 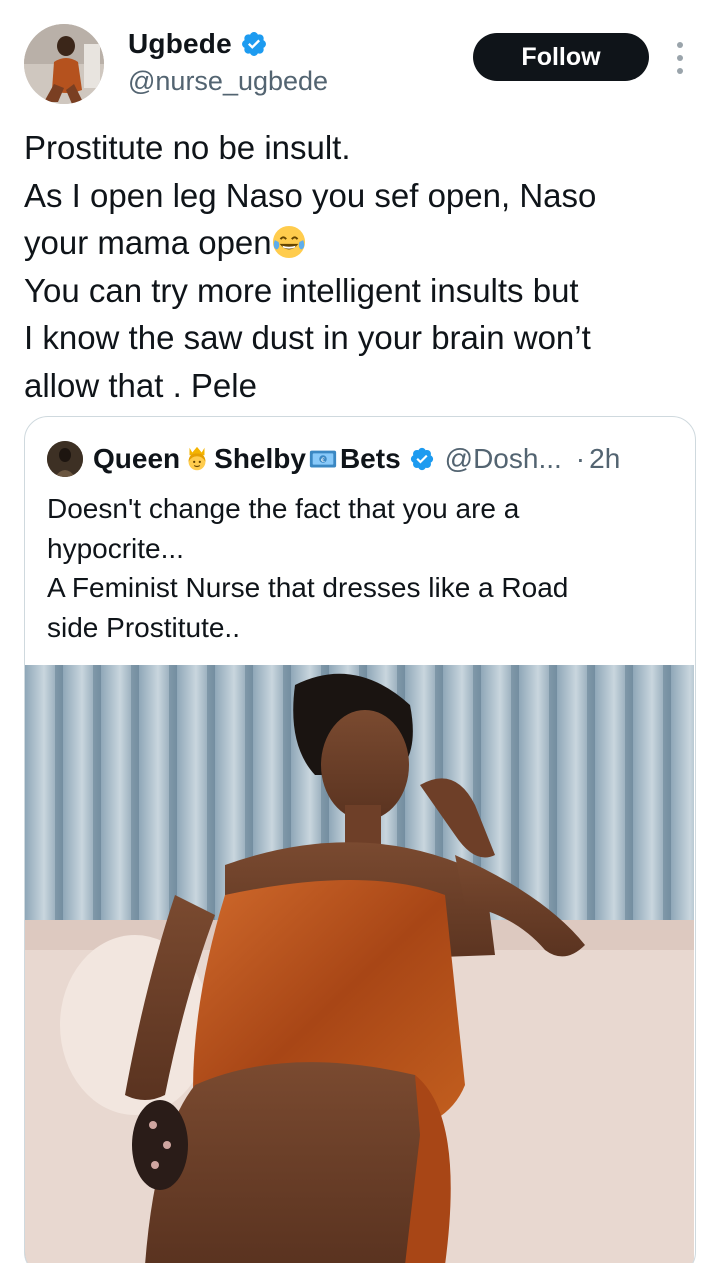 I want to click on quoted-avatar-photo, so click(x=65, y=459).